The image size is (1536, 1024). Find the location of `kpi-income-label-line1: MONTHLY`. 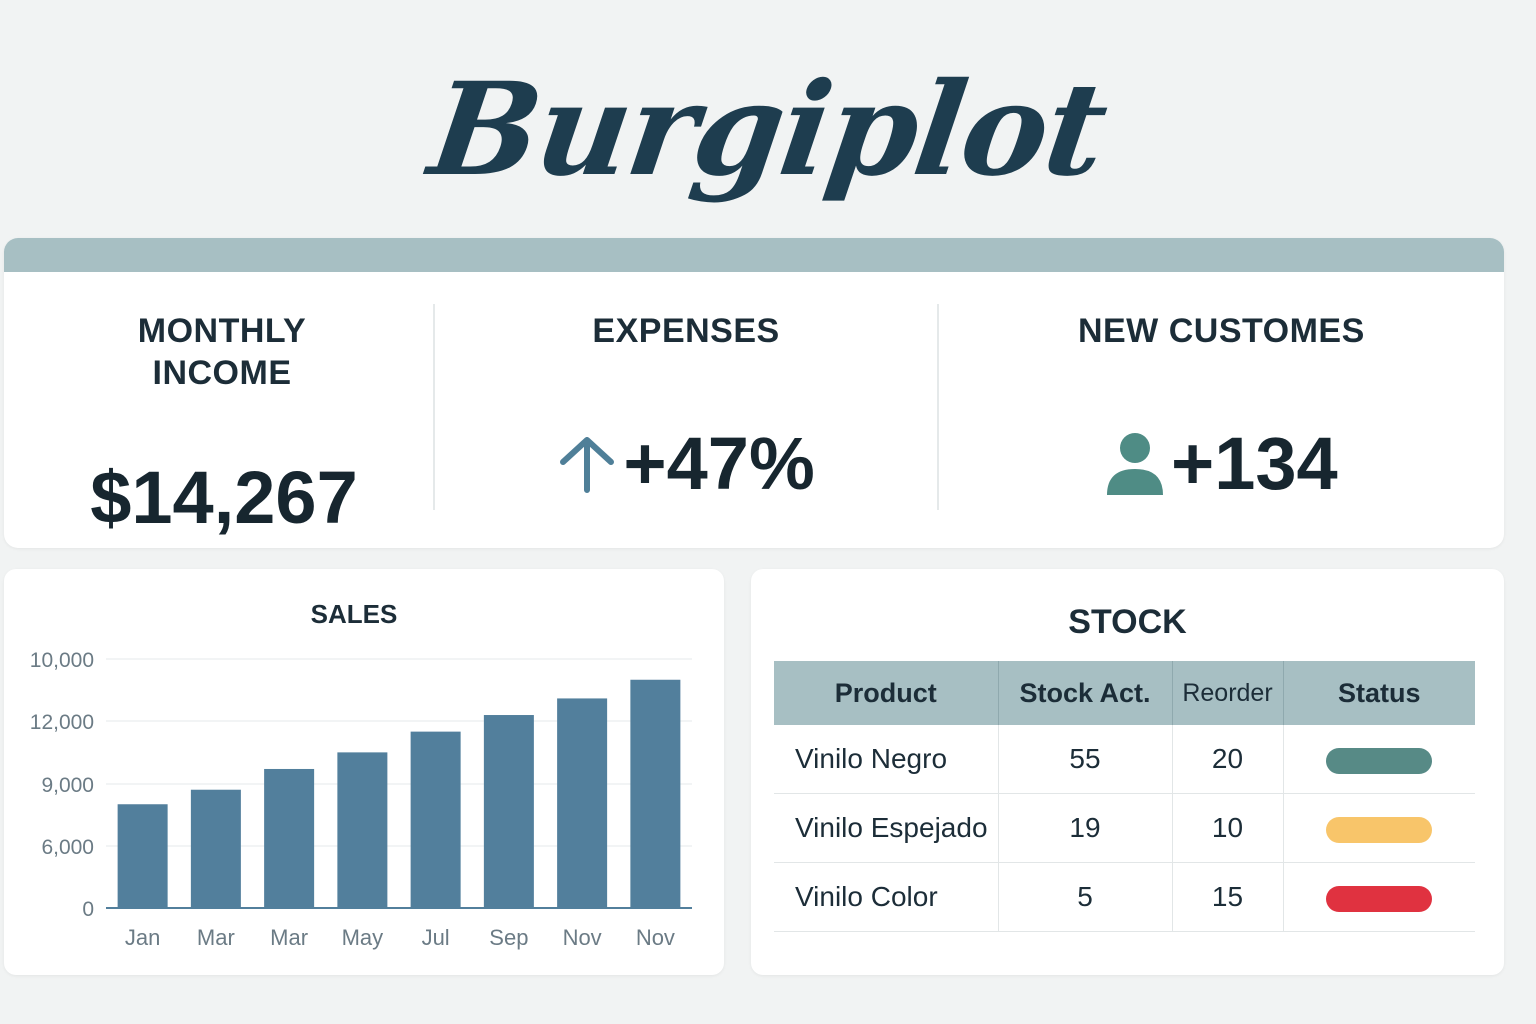

kpi-income-label-line1: MONTHLY is located at coordinates (222, 331).